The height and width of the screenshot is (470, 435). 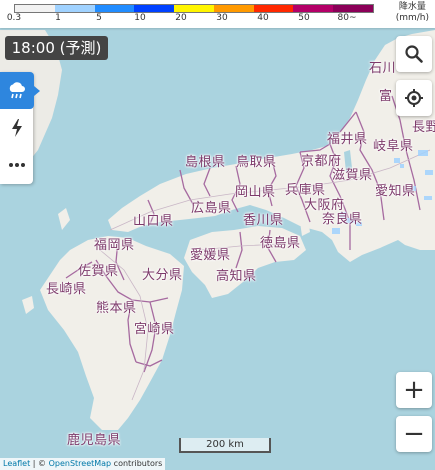 I want to click on prefecture-label: 高知県, so click(x=236, y=276).